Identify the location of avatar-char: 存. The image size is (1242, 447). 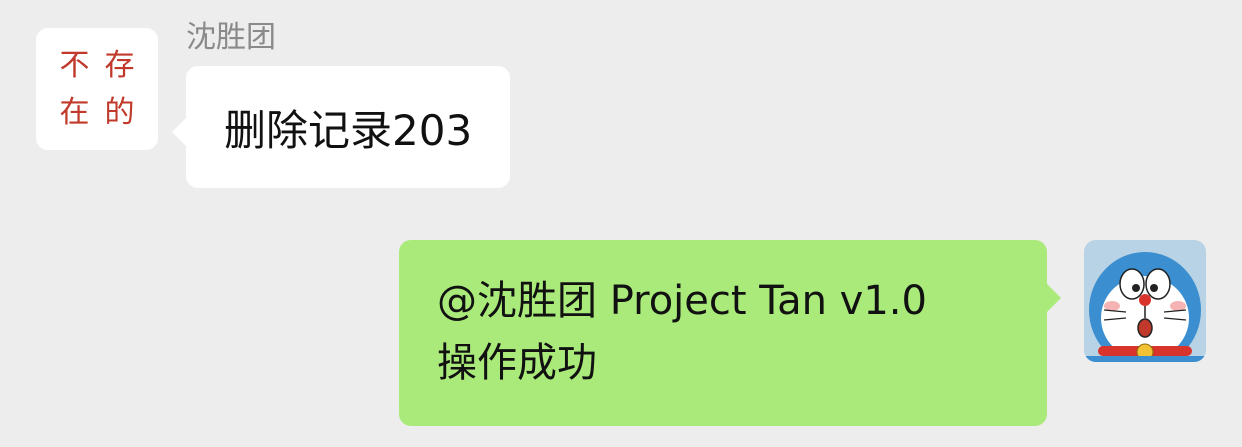
(119, 65).